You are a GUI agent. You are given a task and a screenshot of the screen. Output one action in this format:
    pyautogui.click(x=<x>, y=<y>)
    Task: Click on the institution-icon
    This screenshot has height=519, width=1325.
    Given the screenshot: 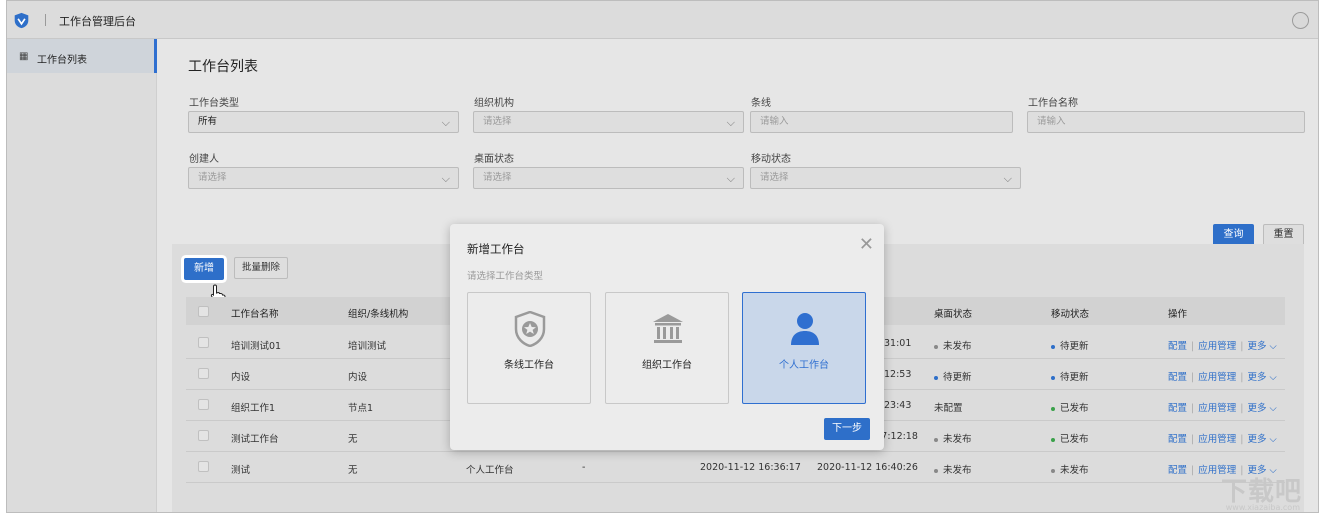 What is the action you would take?
    pyautogui.click(x=668, y=328)
    